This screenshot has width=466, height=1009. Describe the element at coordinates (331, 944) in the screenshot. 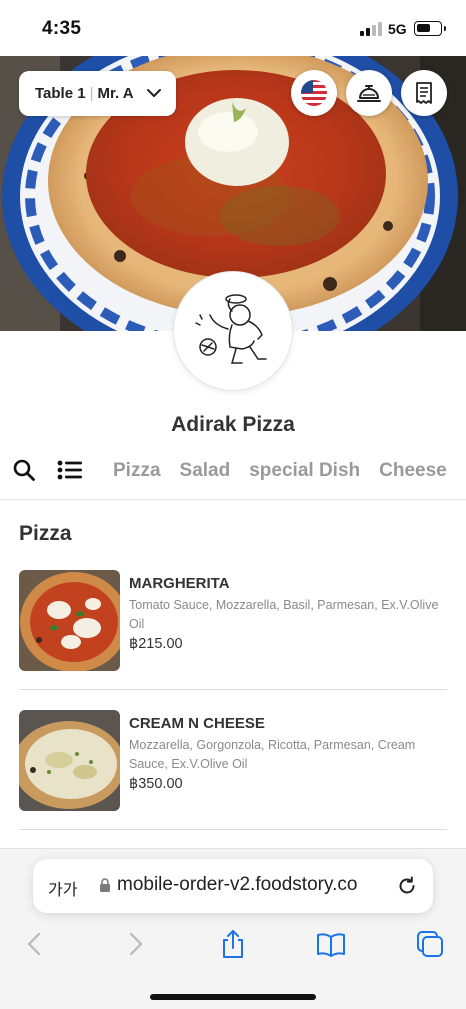

I see `bookmarks-icon` at that location.